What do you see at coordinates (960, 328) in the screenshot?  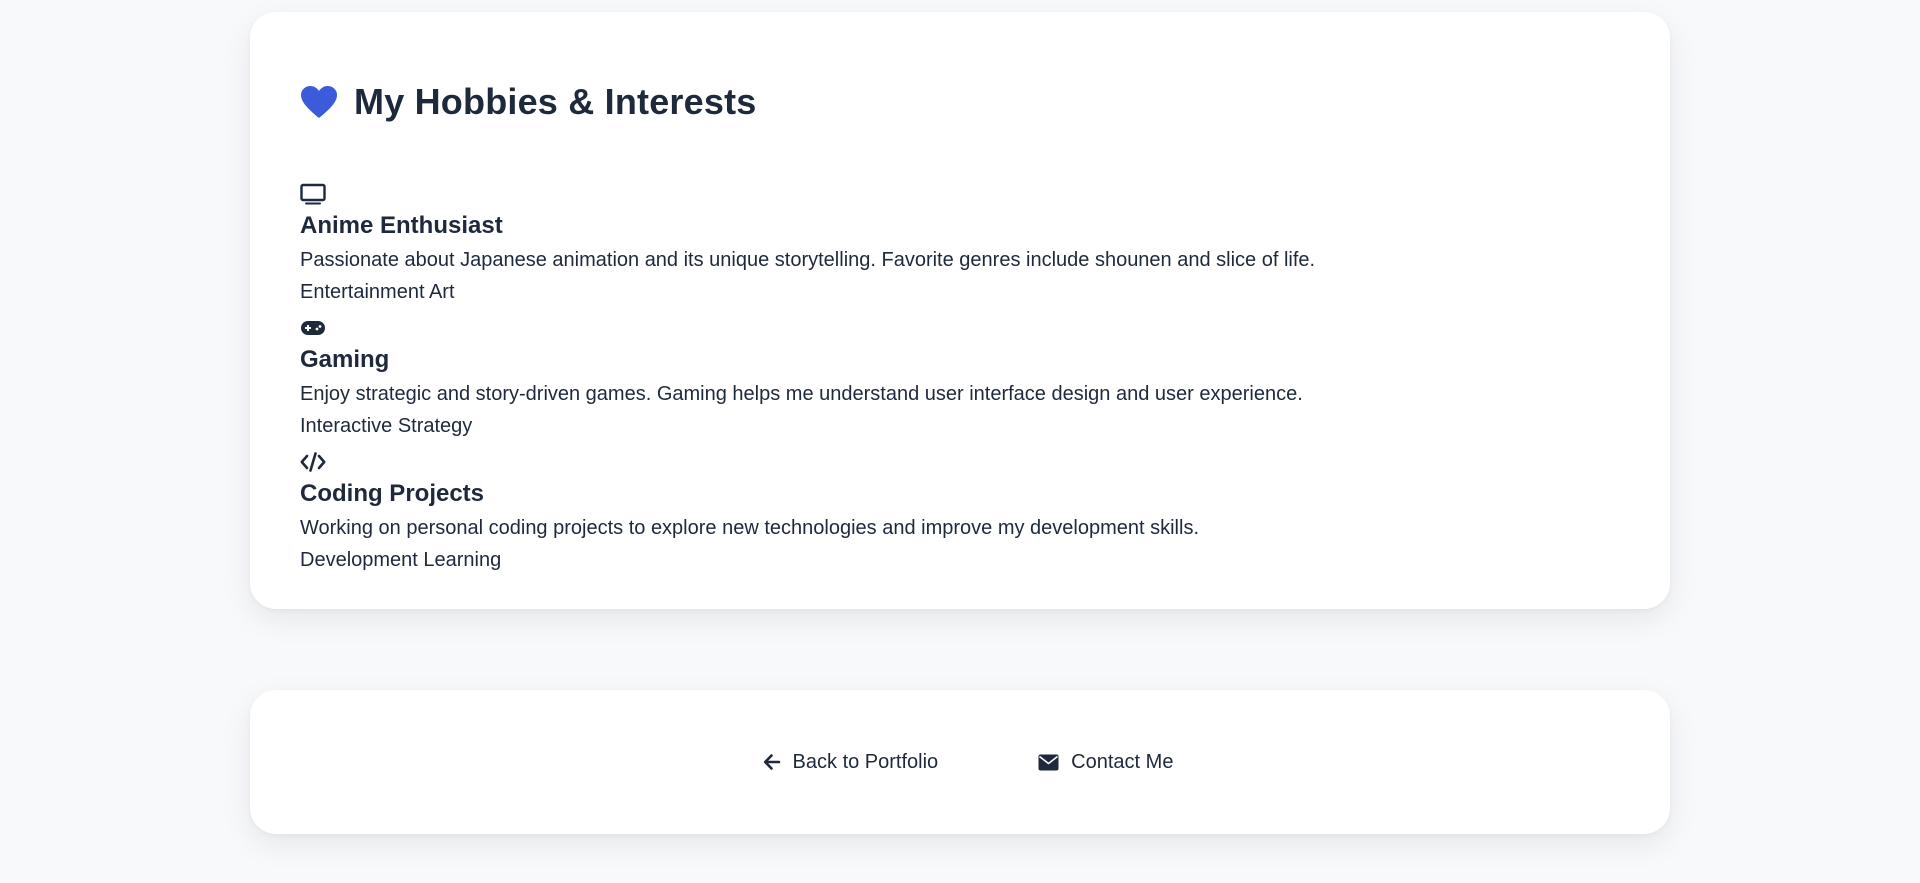 I see `gamepad-icon` at bounding box center [960, 328].